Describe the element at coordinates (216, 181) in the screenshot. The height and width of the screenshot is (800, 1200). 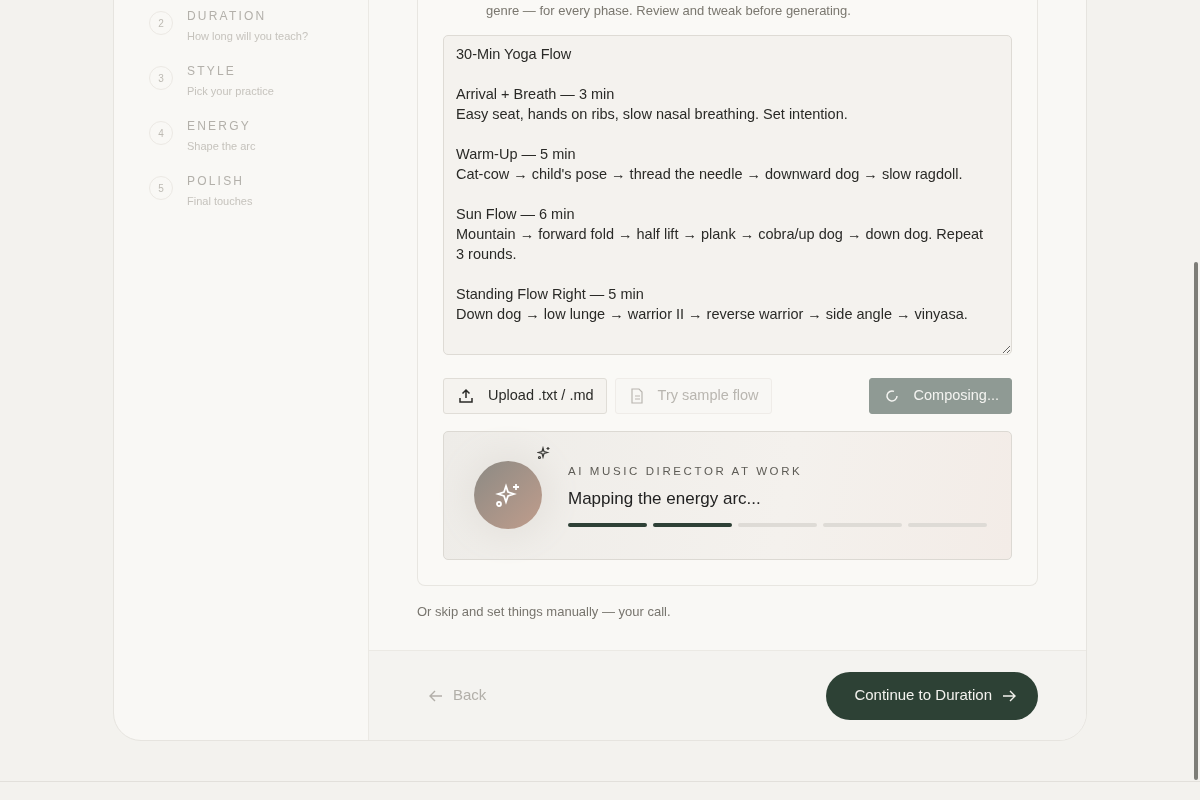
I see `step-title: POLISH` at that location.